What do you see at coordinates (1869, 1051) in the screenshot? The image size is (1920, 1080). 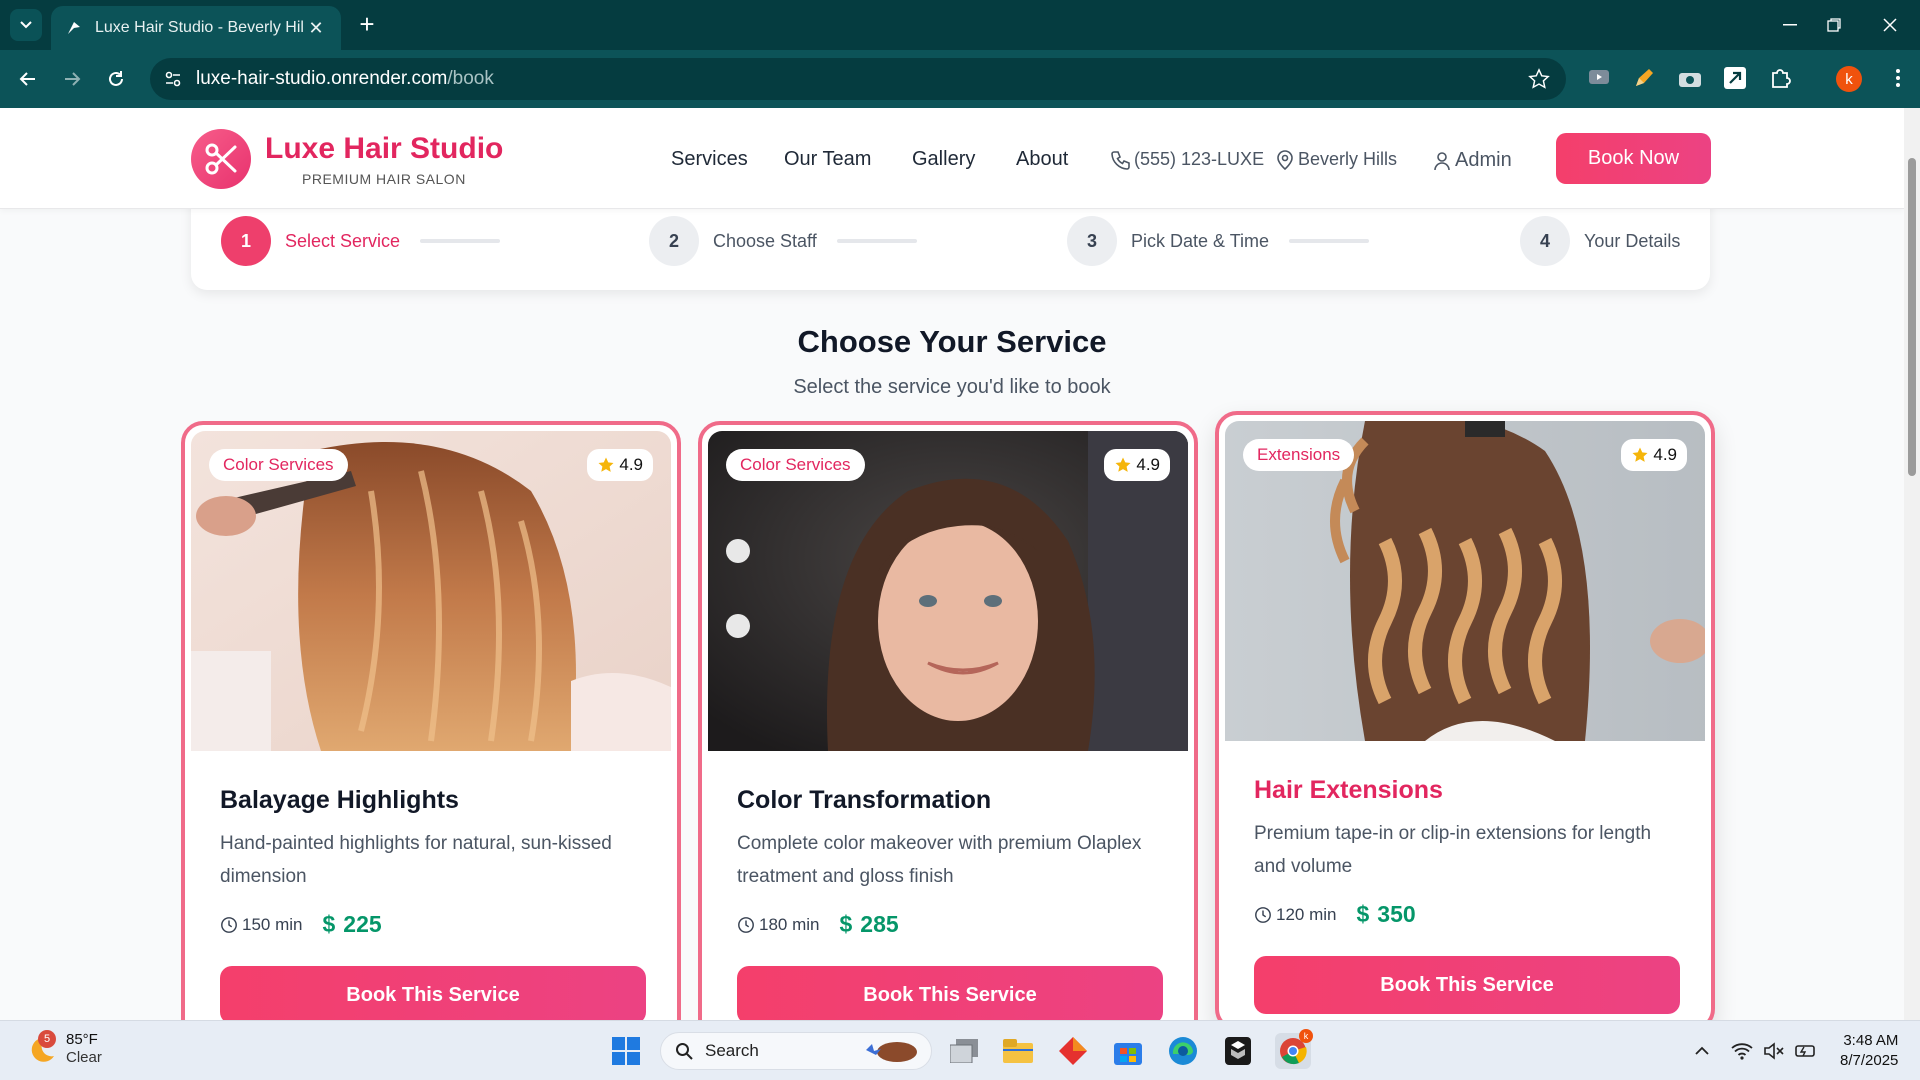 I see `system-clock: 3:48 AM 8/7/2025` at bounding box center [1869, 1051].